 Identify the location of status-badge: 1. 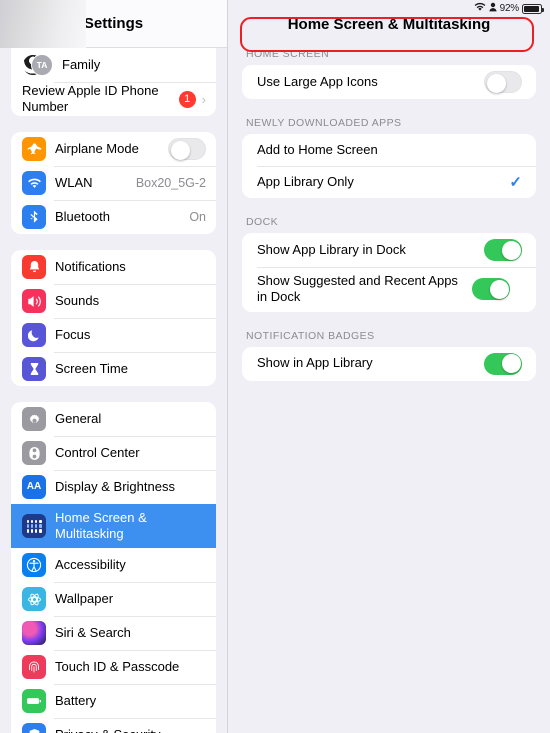
(187, 99).